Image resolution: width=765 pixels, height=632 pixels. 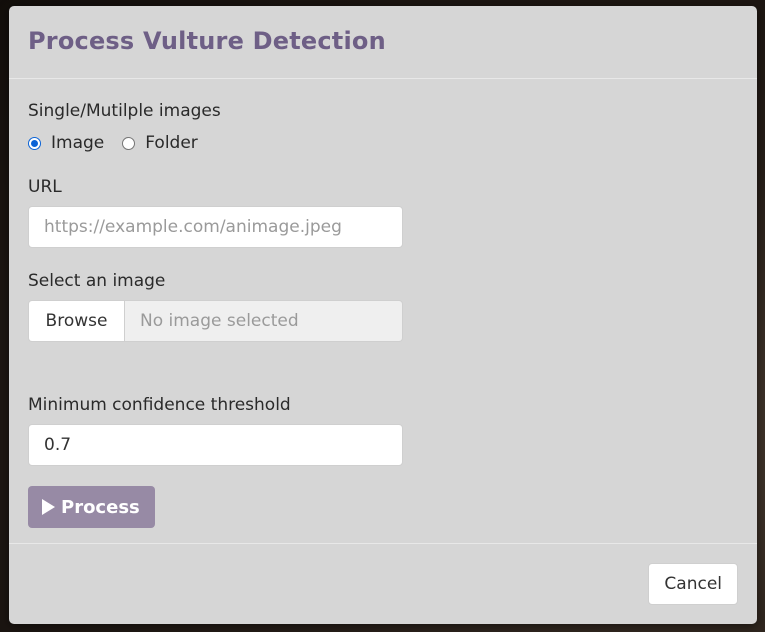 What do you see at coordinates (215, 445) in the screenshot?
I see `threshold-input` at bounding box center [215, 445].